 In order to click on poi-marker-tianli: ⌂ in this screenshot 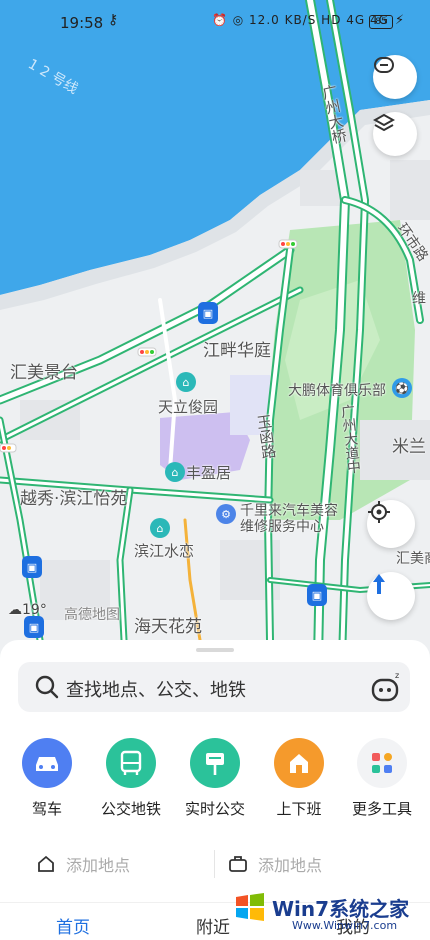, I will do `click(186, 382)`.